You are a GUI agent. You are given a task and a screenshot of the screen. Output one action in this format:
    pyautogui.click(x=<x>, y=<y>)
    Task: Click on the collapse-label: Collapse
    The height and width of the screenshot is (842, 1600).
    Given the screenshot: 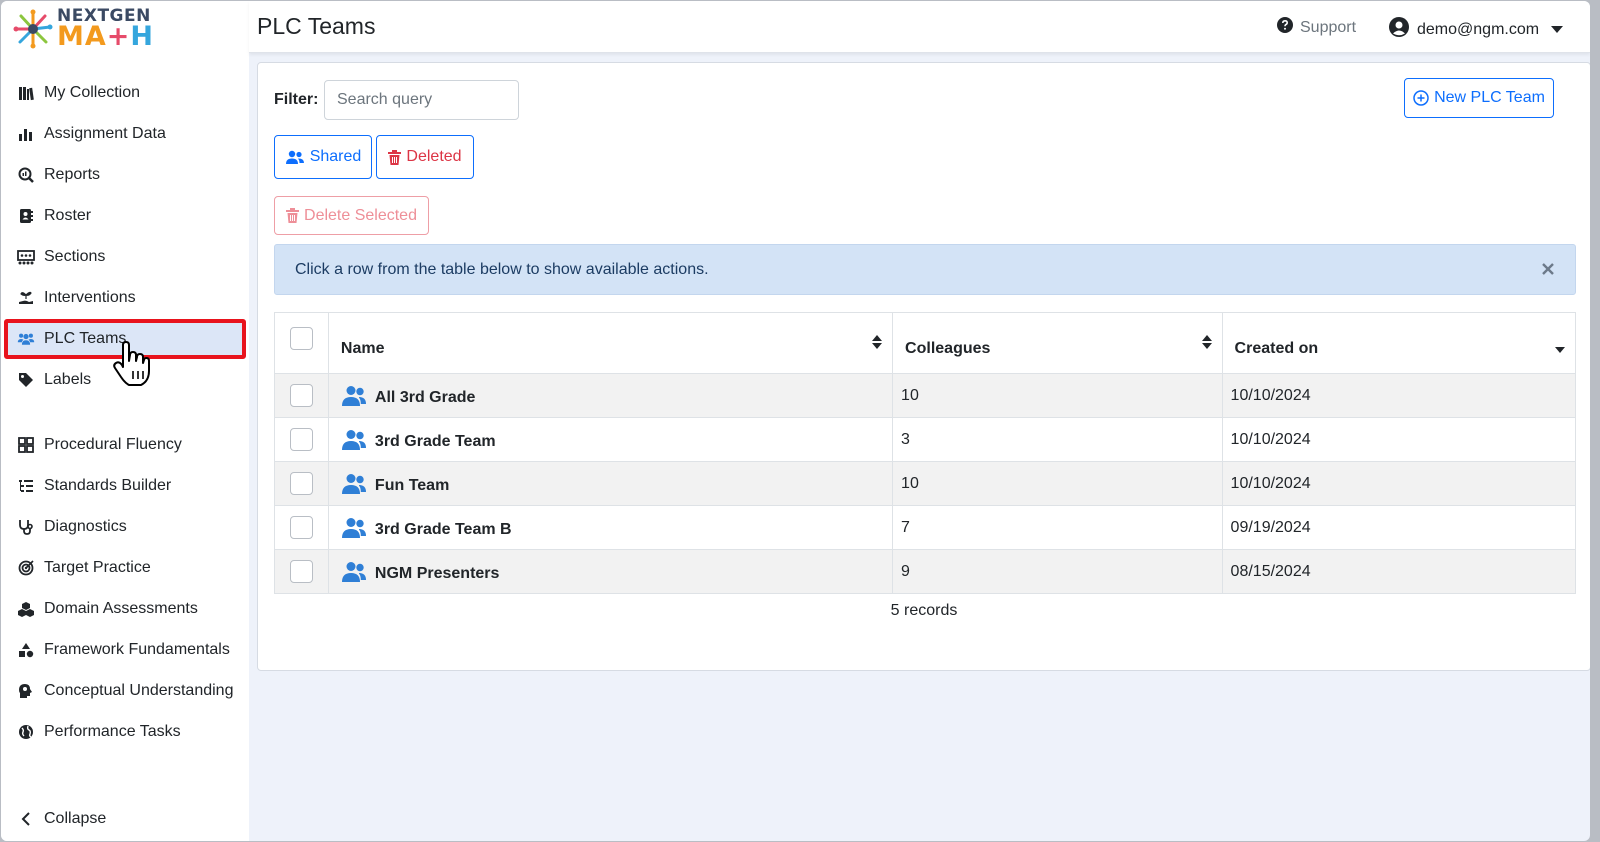 What is the action you would take?
    pyautogui.click(x=75, y=818)
    